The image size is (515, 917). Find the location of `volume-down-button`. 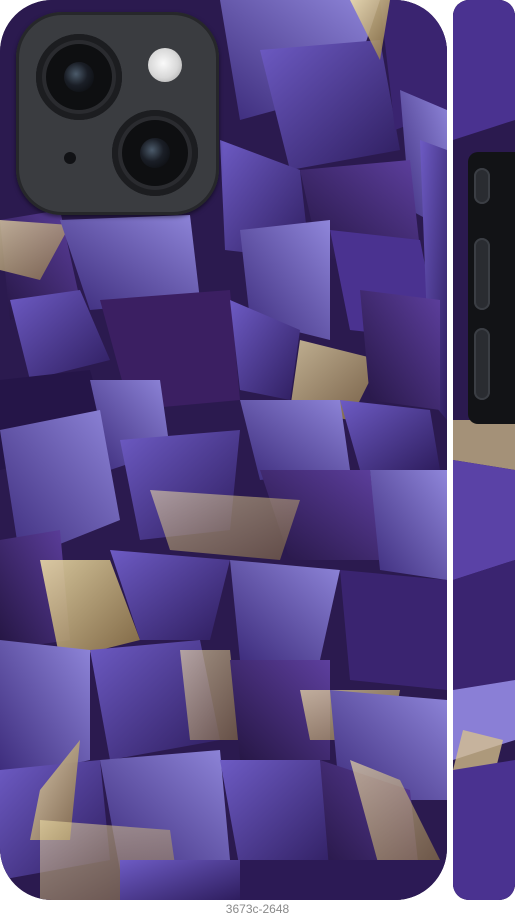

volume-down-button is located at coordinates (482, 364).